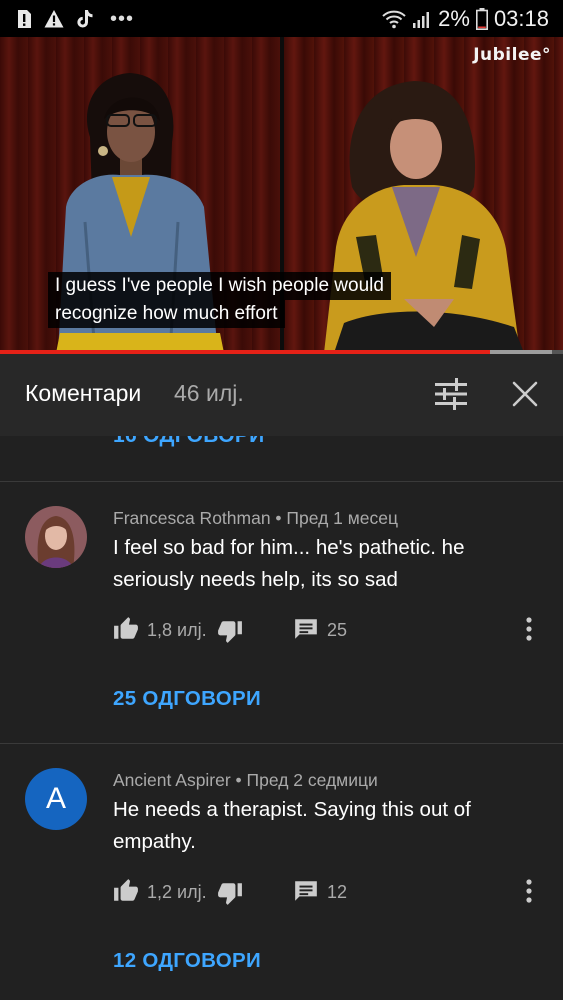 The height and width of the screenshot is (1000, 563). What do you see at coordinates (219, 286) in the screenshot?
I see `caption-line-1: I guess I've people I wish people would` at bounding box center [219, 286].